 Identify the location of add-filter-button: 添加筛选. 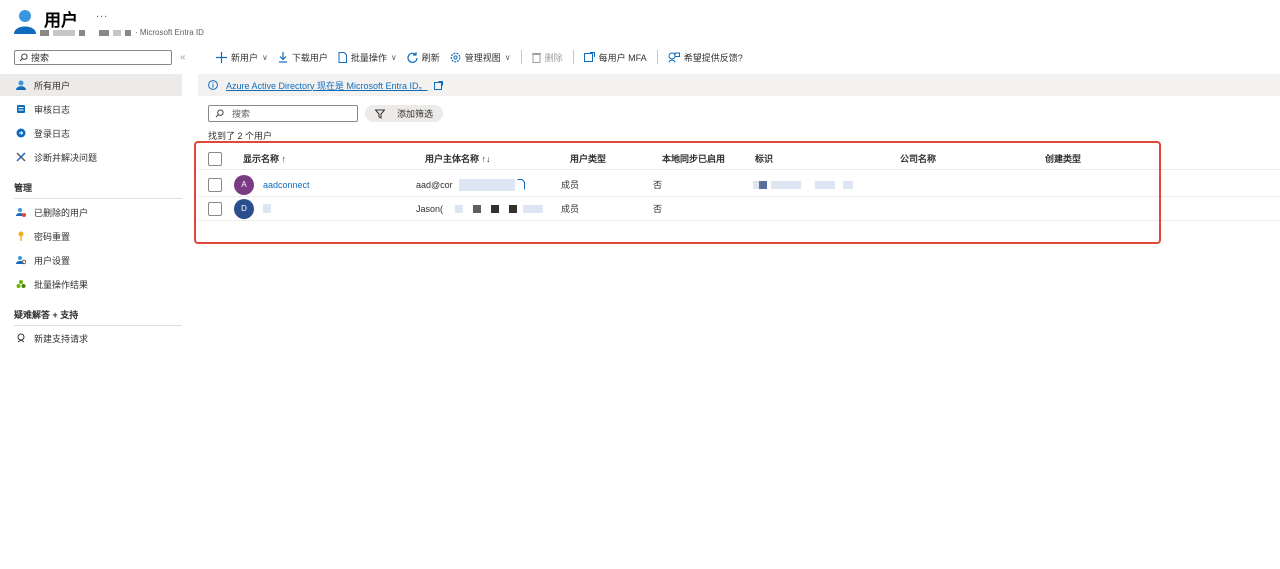
(404, 113).